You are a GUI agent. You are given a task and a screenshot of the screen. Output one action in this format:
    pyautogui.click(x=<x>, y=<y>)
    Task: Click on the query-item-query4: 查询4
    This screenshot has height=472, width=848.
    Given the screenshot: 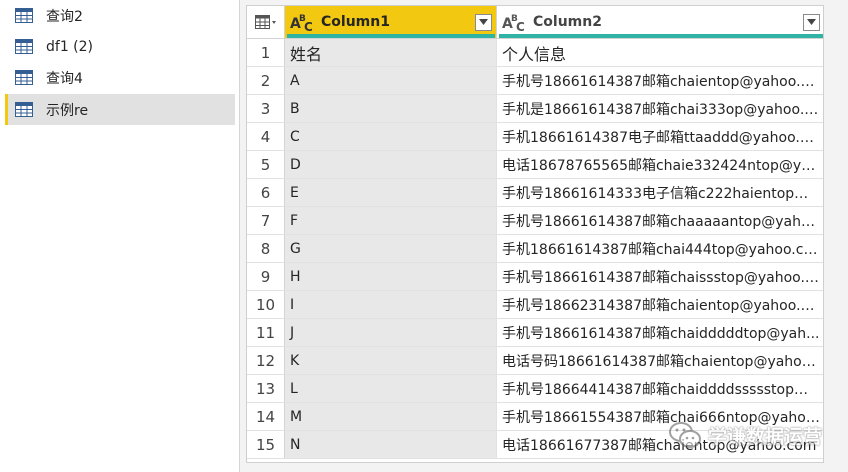 What is the action you would take?
    pyautogui.click(x=120, y=77)
    